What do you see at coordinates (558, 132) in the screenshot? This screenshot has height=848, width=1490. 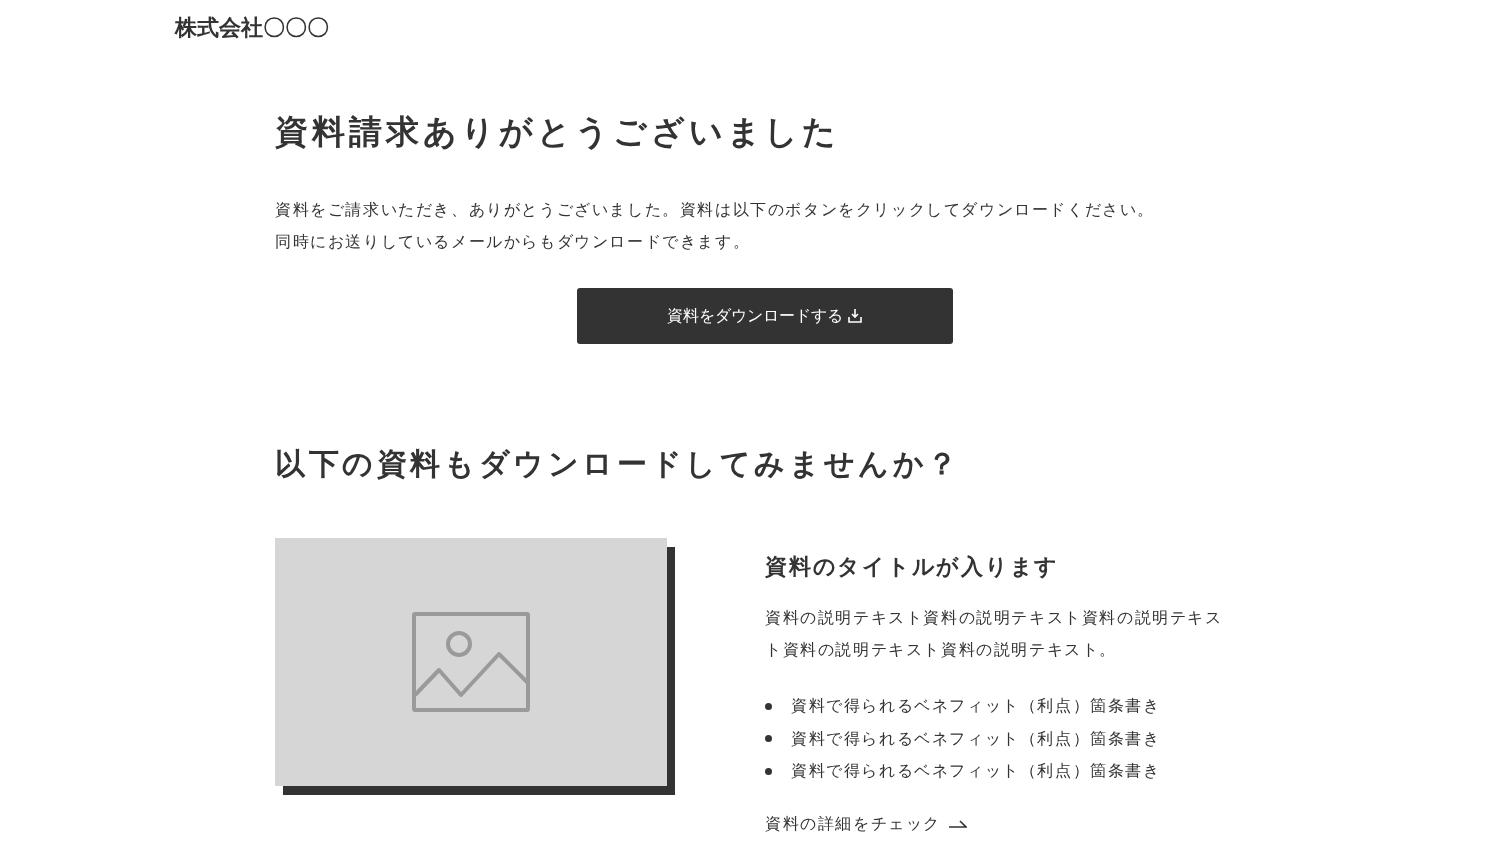 I see `page-heading: 資料請求ありがとうございました` at bounding box center [558, 132].